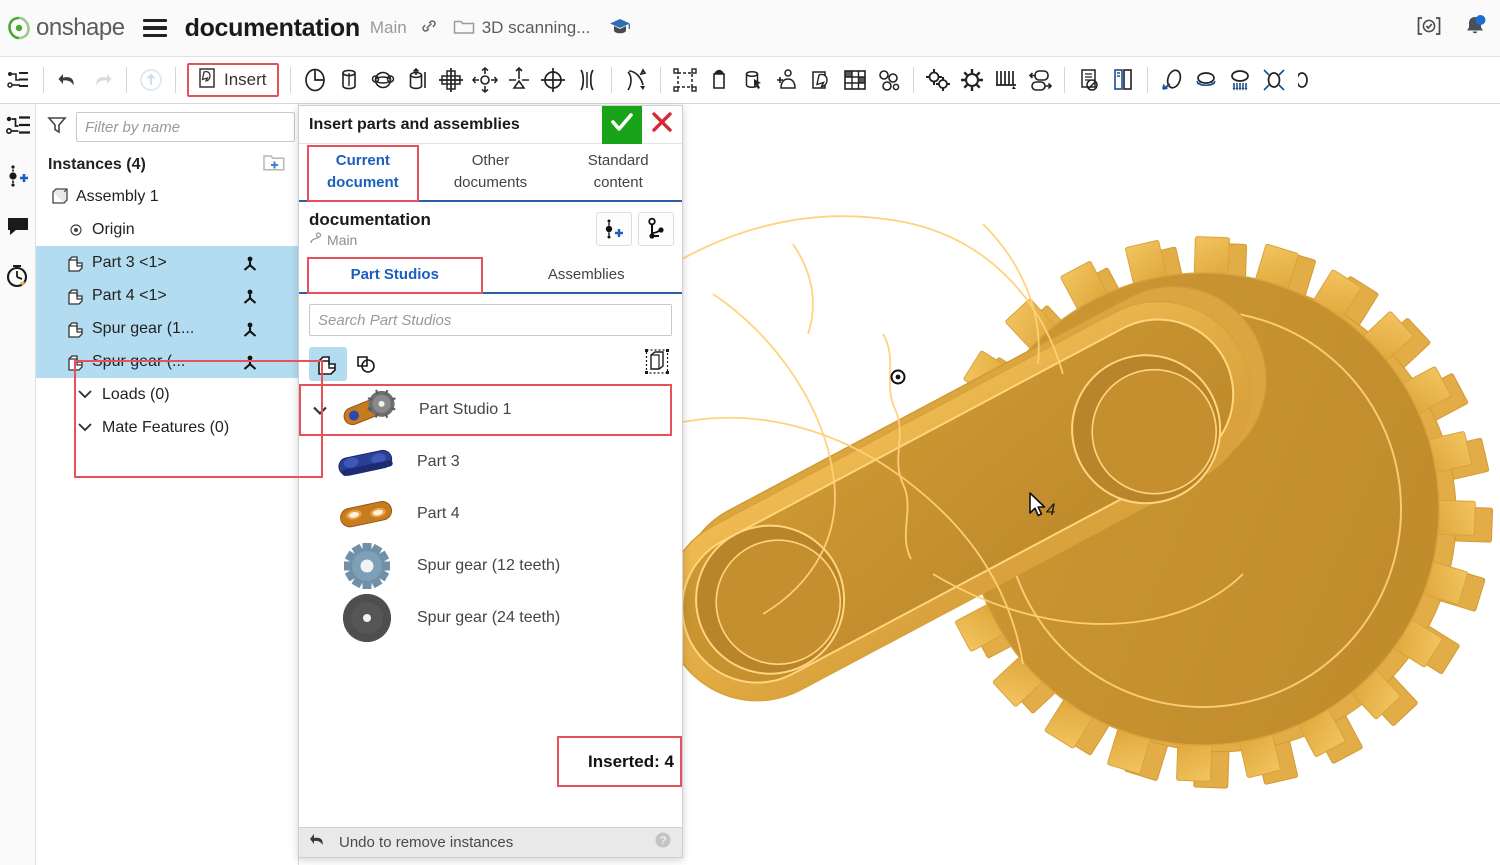  Describe the element at coordinates (636, 80) in the screenshot. I see `group-icon` at that location.